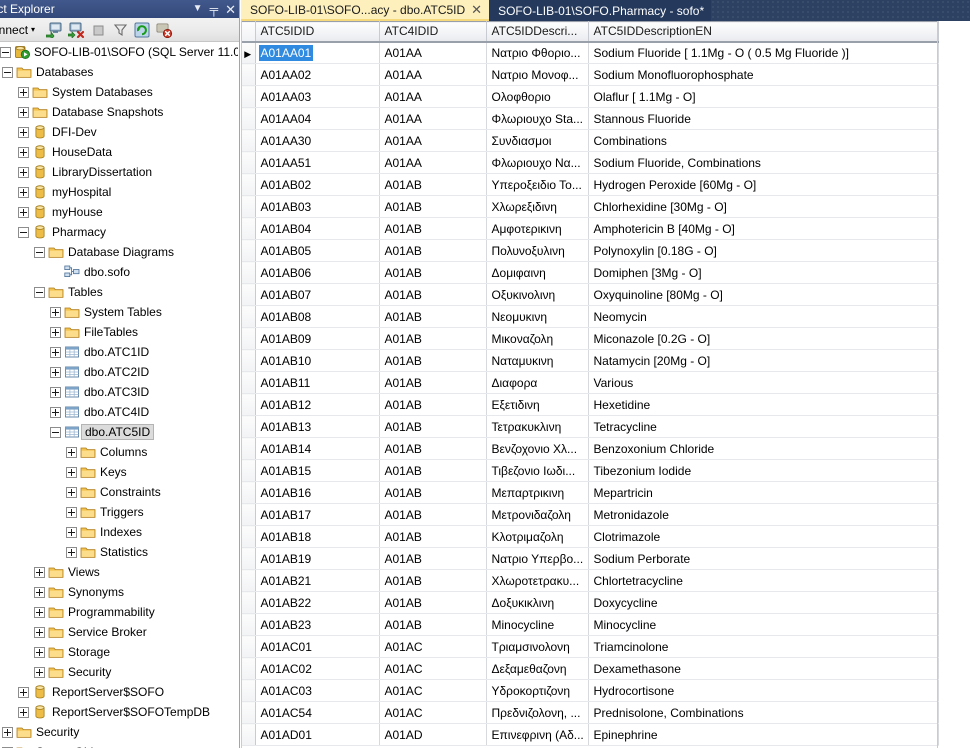 This screenshot has width=970, height=748. What do you see at coordinates (537, 690) in the screenshot?
I see `cell-atc5iddescription: Υδροκορτιζονη` at bounding box center [537, 690].